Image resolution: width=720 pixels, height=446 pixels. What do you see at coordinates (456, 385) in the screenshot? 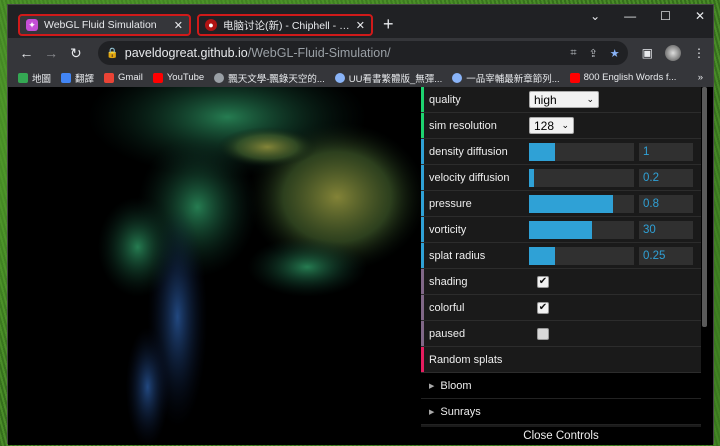
I see `bloom-label: Bloom` at bounding box center [456, 385].